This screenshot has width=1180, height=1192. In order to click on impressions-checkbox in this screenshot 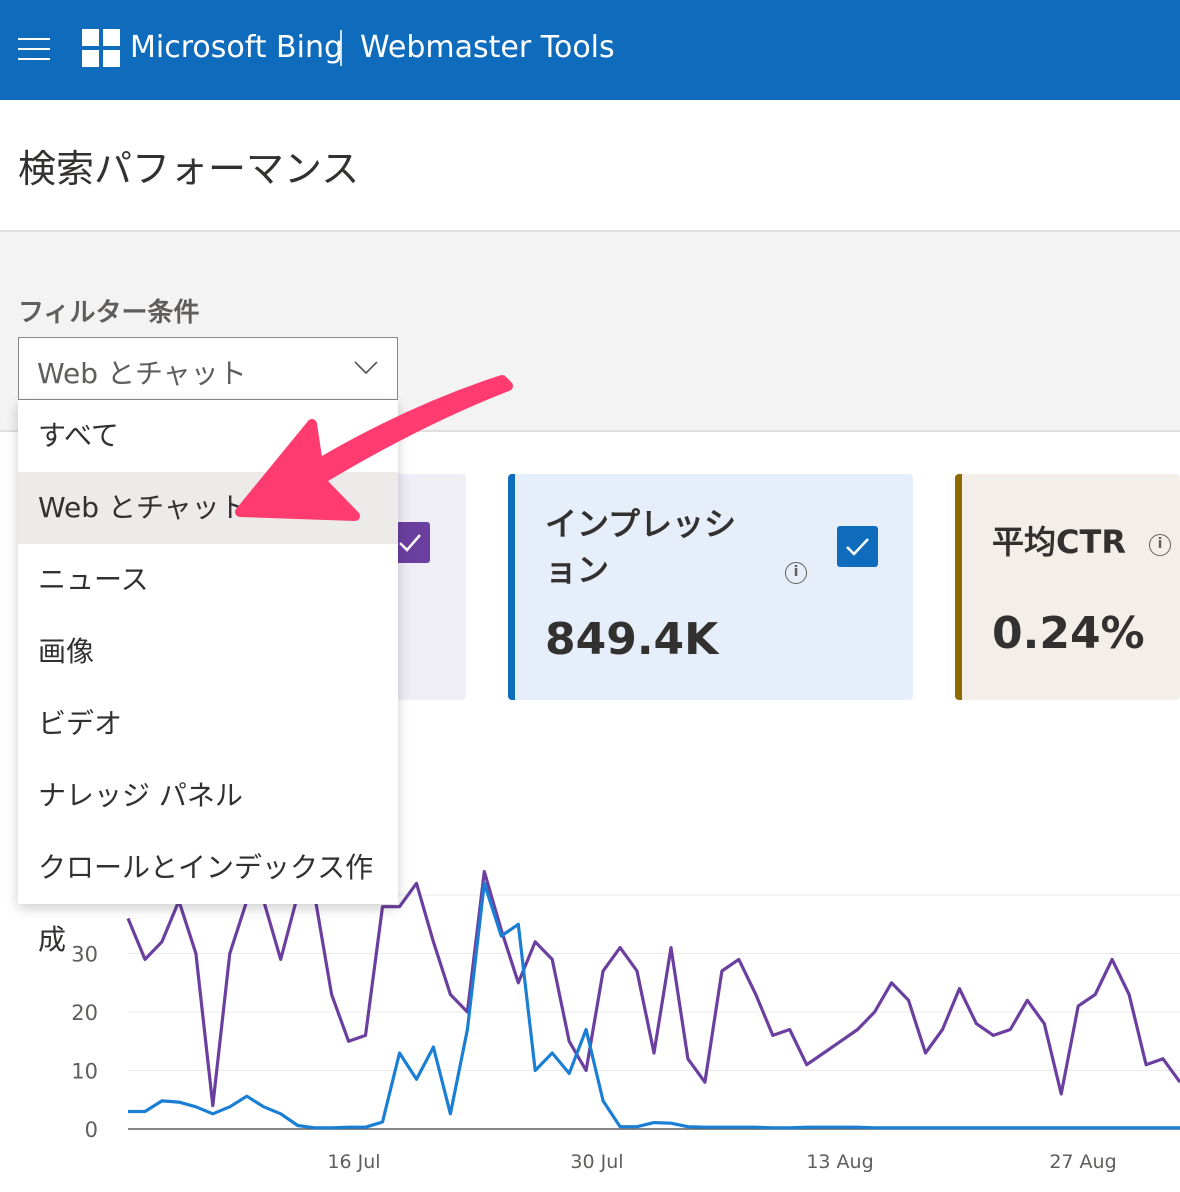, I will do `click(857, 546)`.